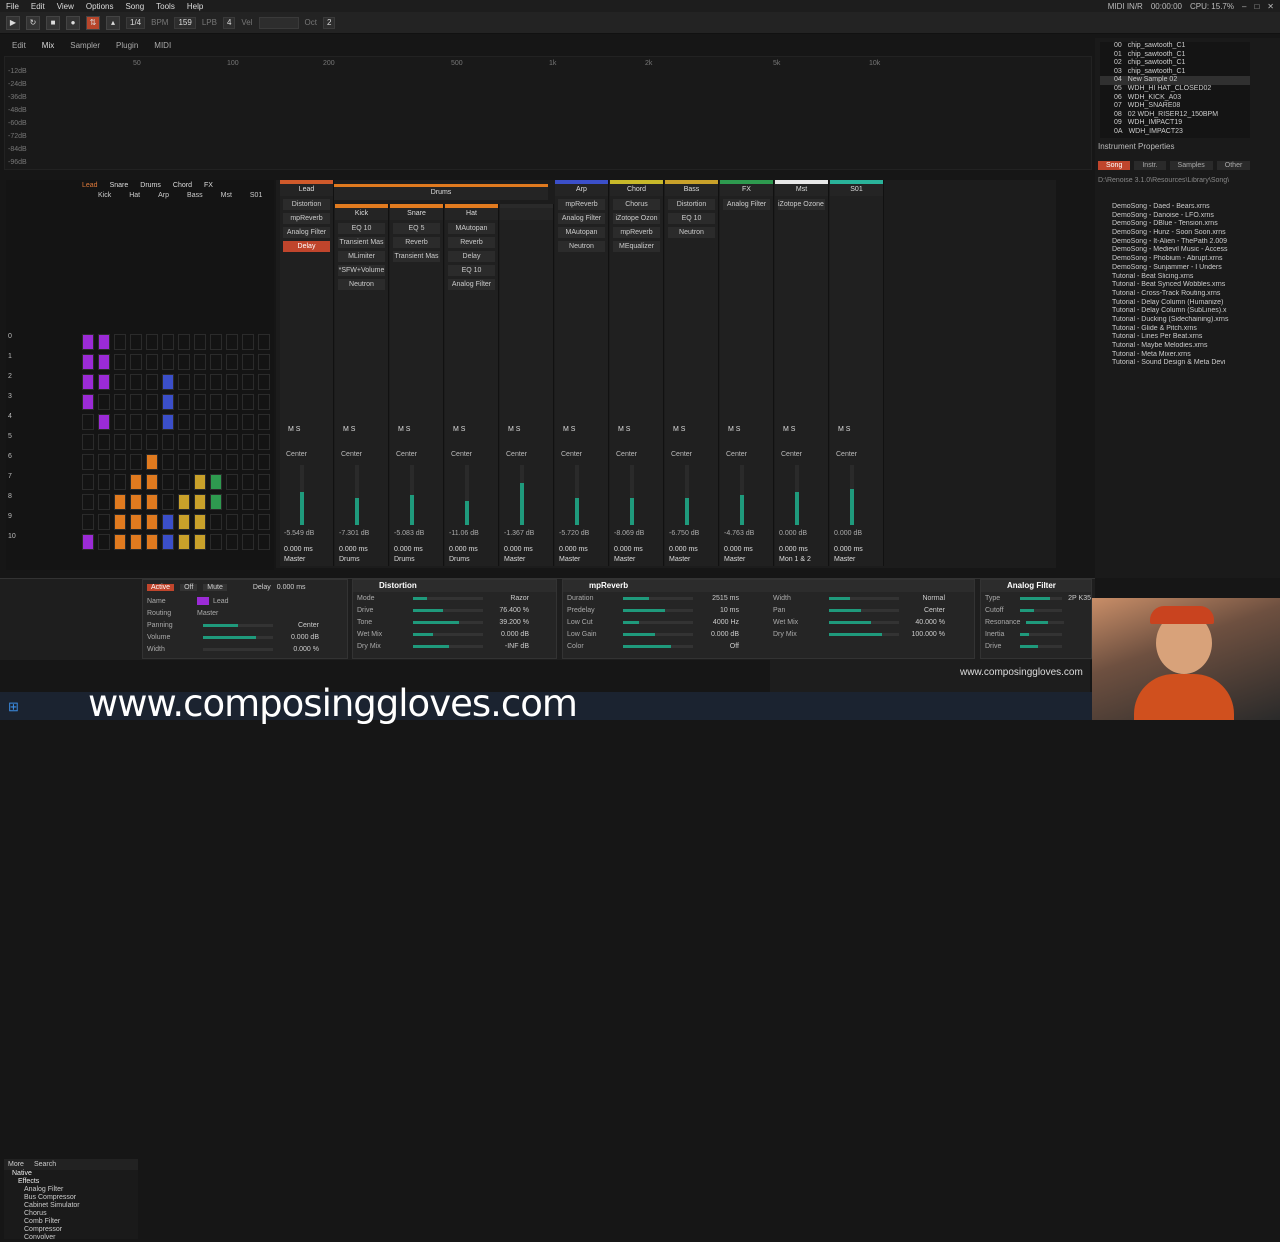  I want to click on file-item: DemoSong - Phobium - Abrupt.xrns, so click(1184, 259).